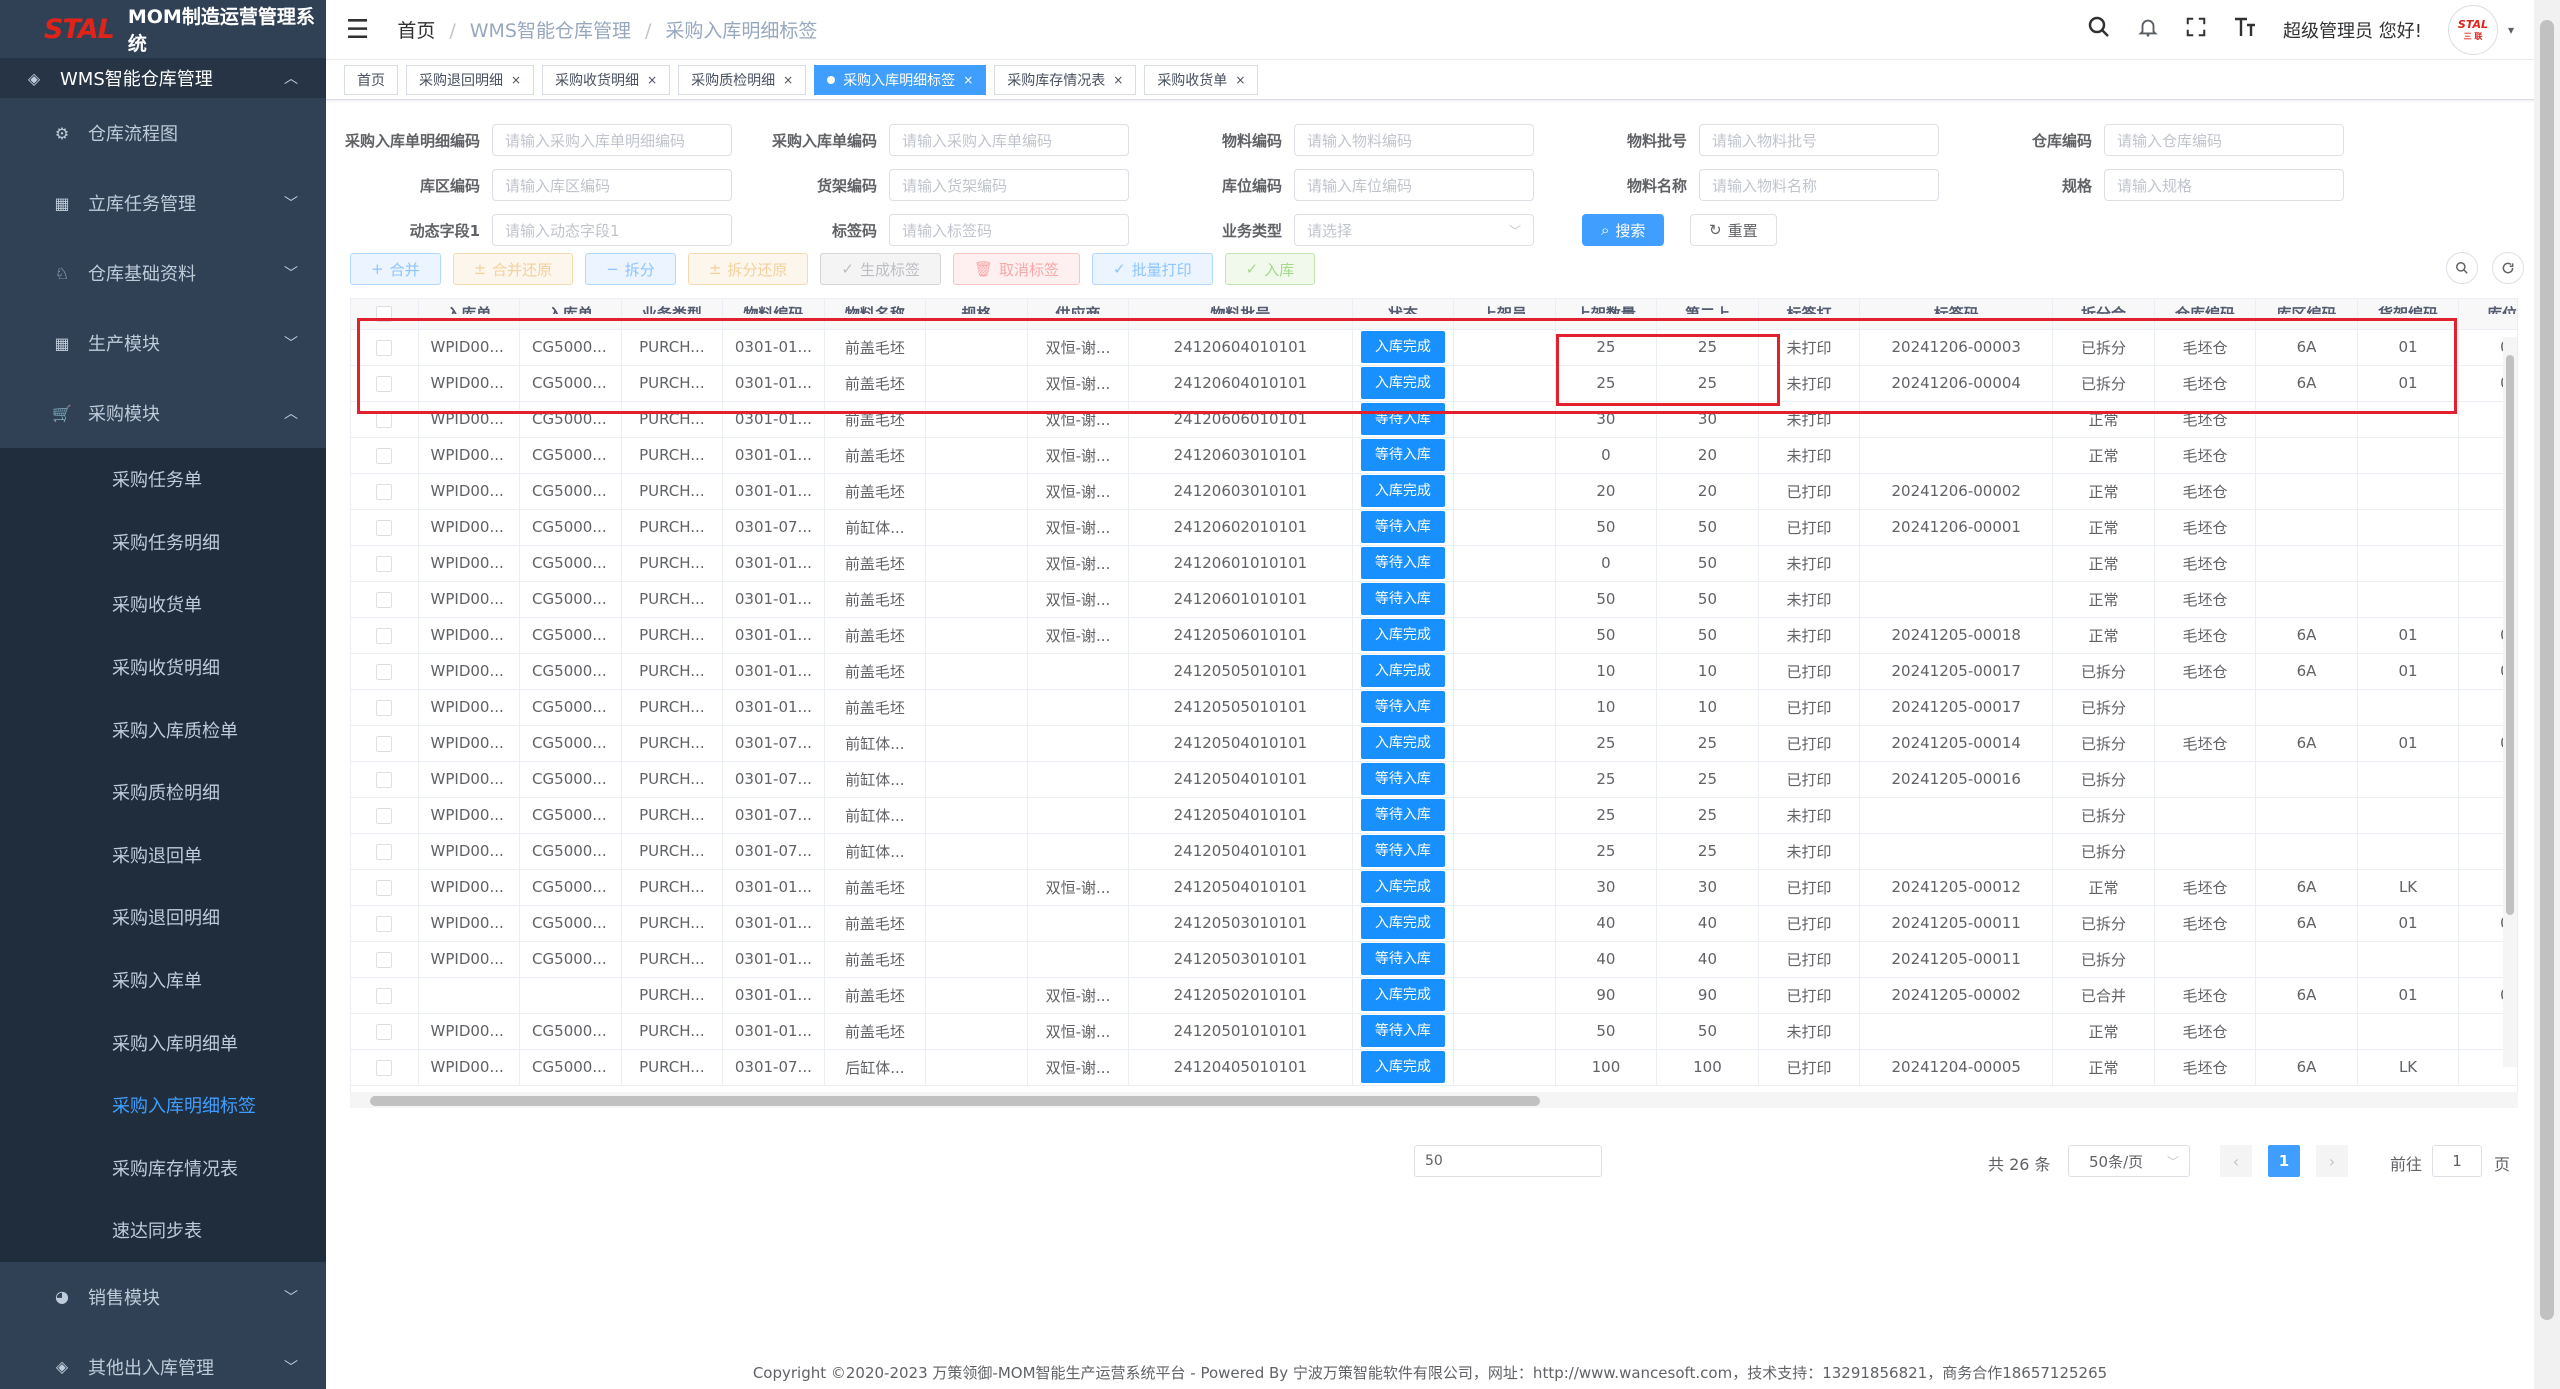 This screenshot has width=2560, height=1389. I want to click on font-size-icon, so click(2245, 30).